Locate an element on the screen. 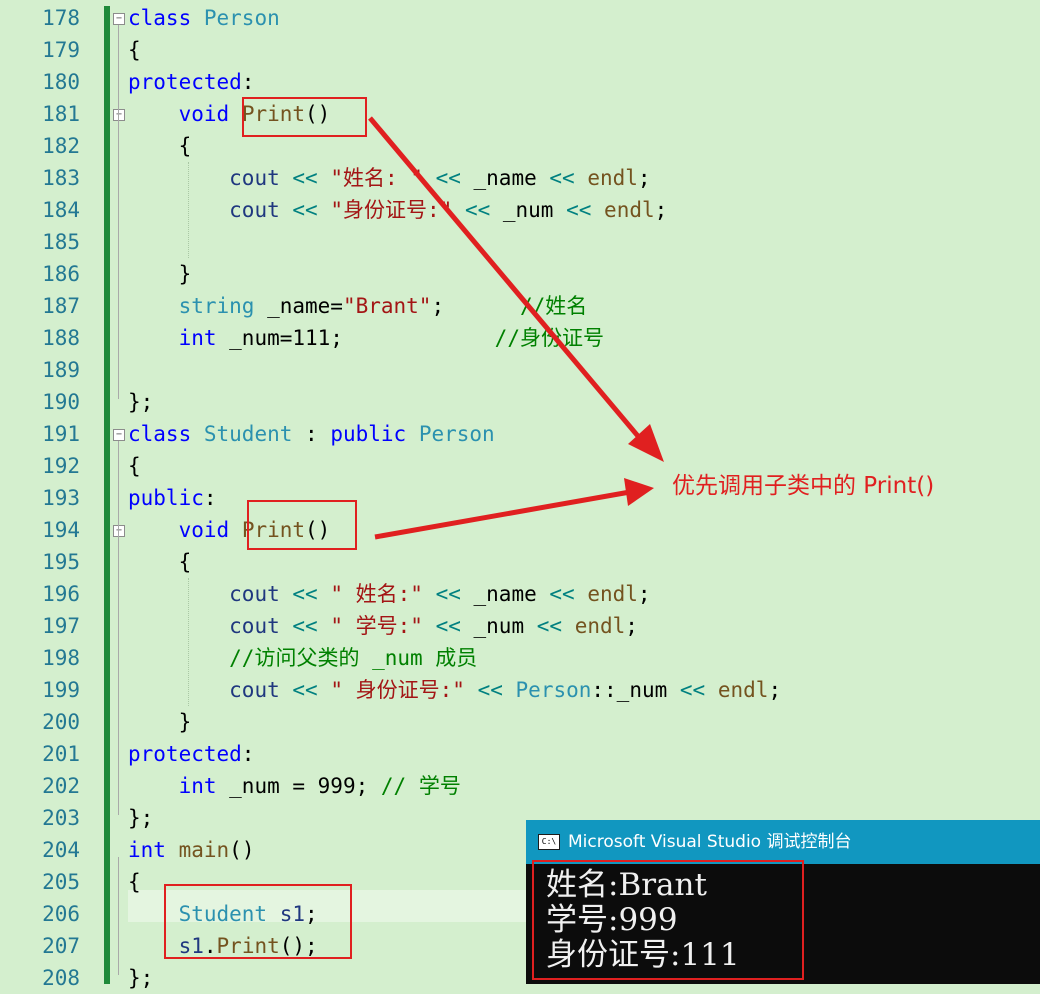 The width and height of the screenshot is (1040, 994). code-line: cout << " 姓名:" << _name << endl; is located at coordinates (389, 594).